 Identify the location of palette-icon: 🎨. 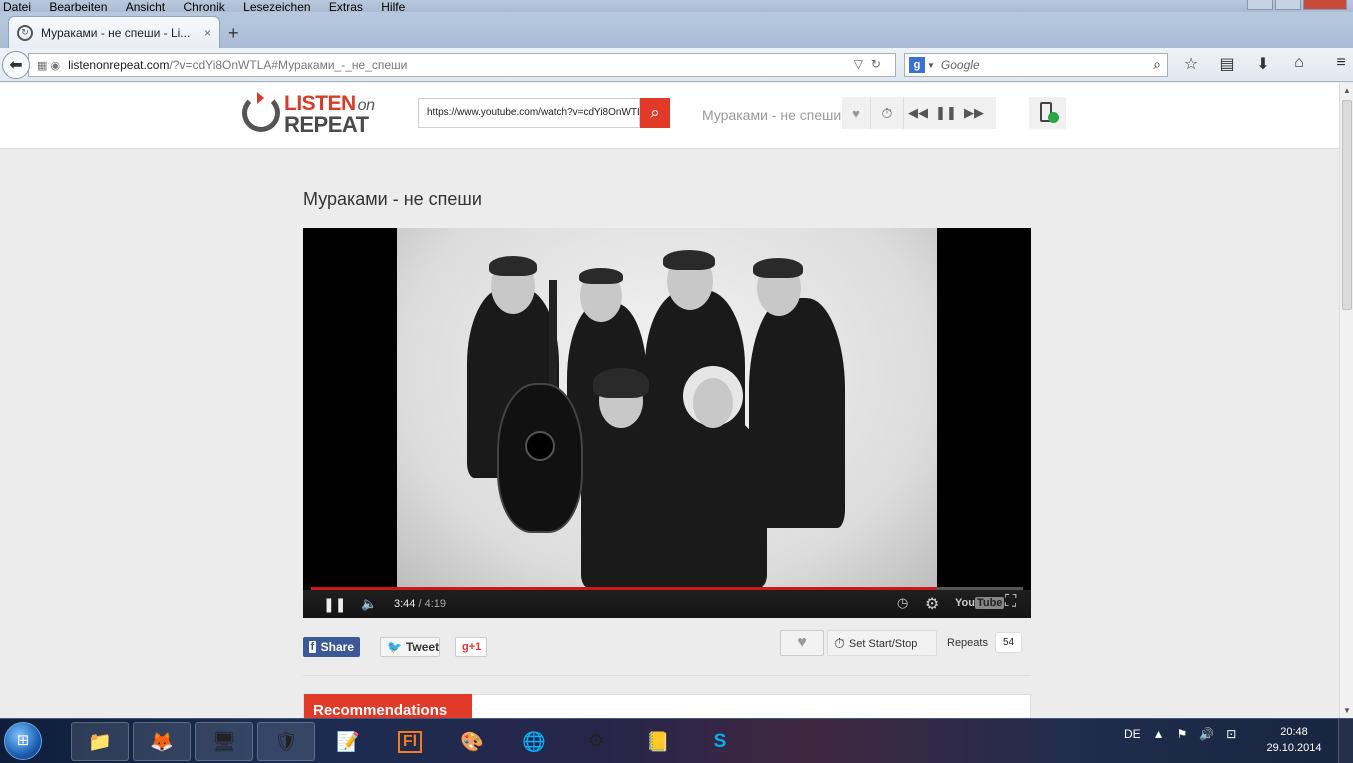
(472, 742).